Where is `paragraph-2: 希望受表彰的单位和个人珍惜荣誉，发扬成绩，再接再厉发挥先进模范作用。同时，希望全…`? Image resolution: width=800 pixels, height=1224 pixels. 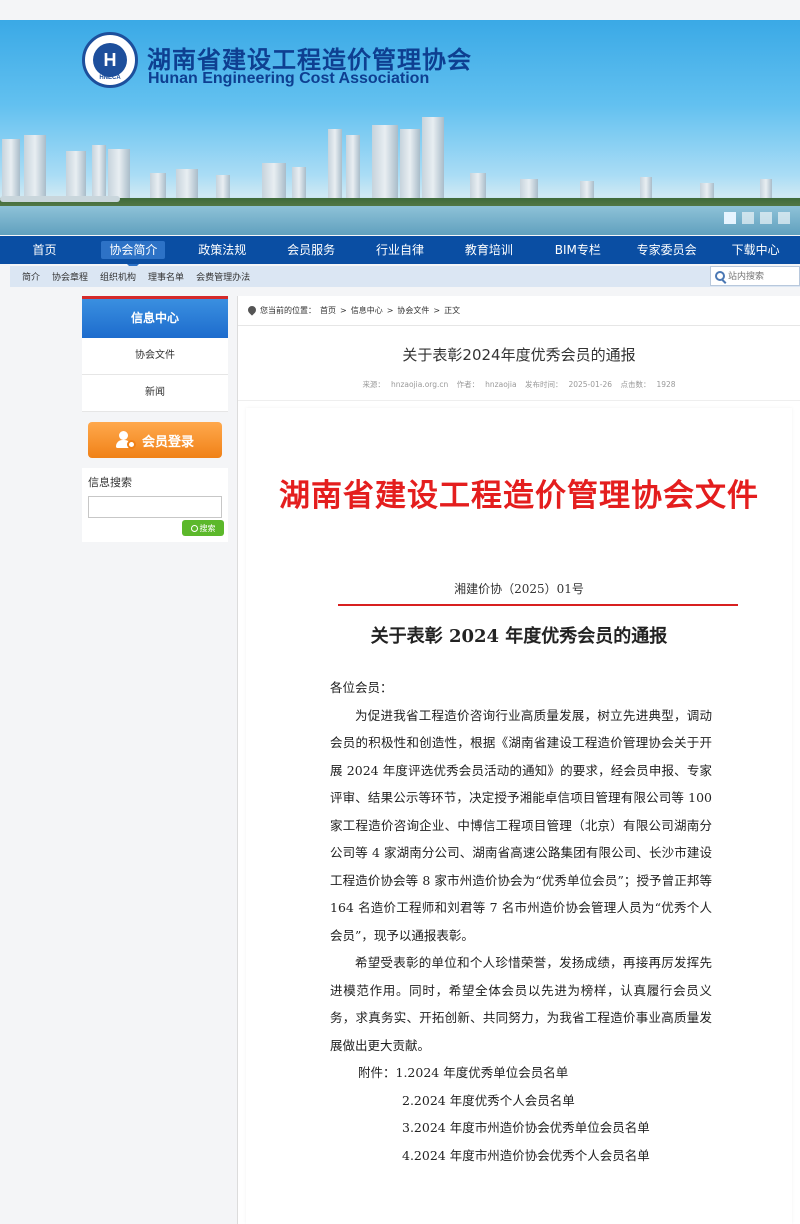
paragraph-2: 希望受表彰的单位和个人珍惜荣誉，发扬成绩，再接再厉发挥先进模范作用。同时，希望全… is located at coordinates (521, 1004).